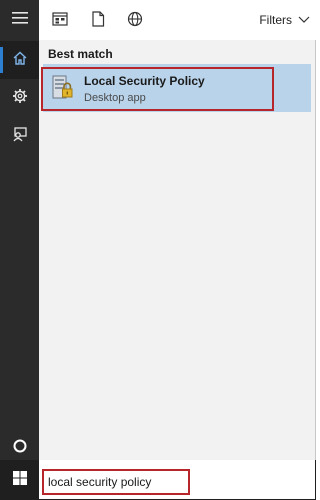  Describe the element at coordinates (116, 482) in the screenshot. I see `search-input` at that location.